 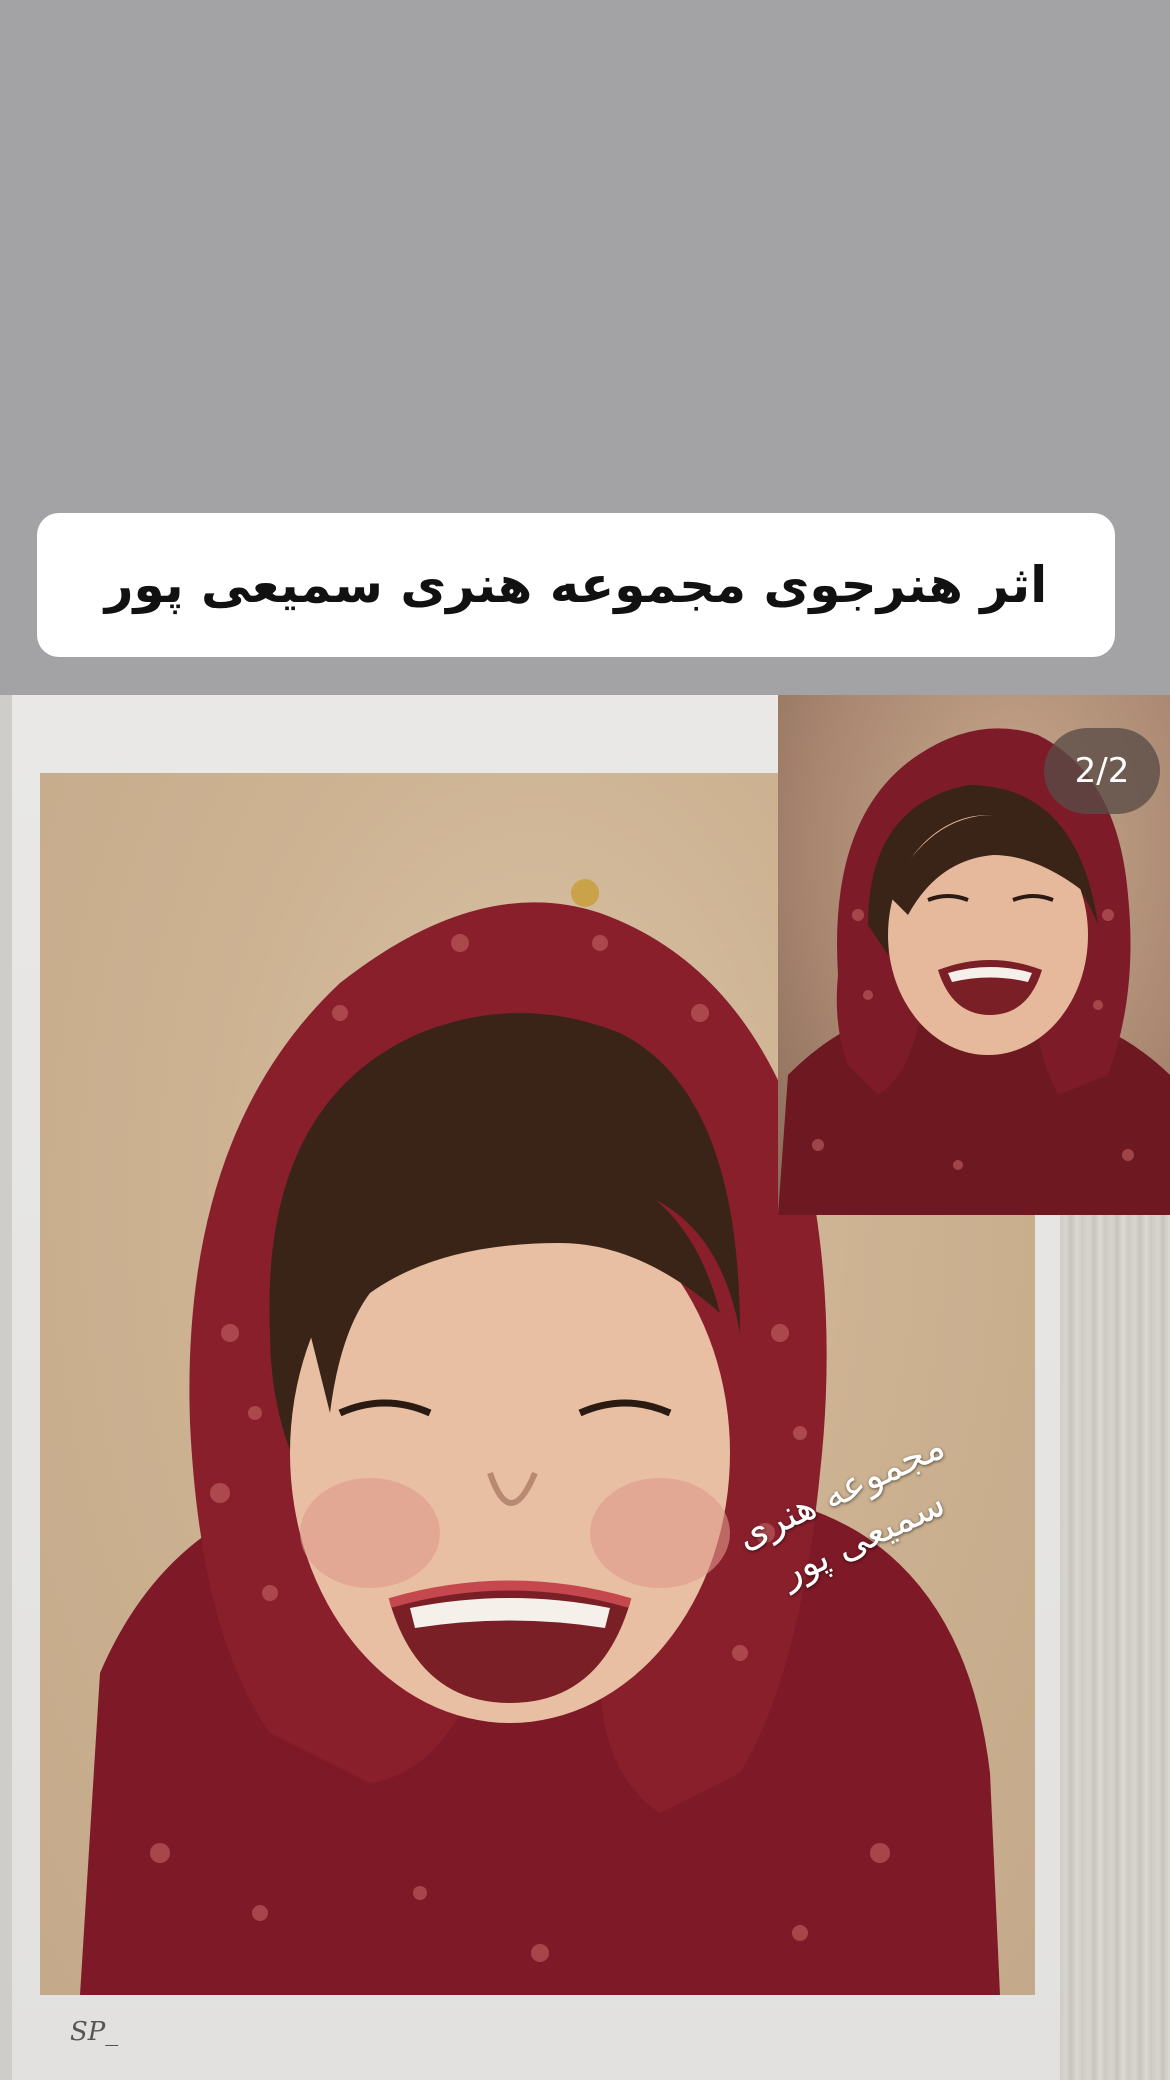 What do you see at coordinates (6, 1387) in the screenshot?
I see `paper-edge` at bounding box center [6, 1387].